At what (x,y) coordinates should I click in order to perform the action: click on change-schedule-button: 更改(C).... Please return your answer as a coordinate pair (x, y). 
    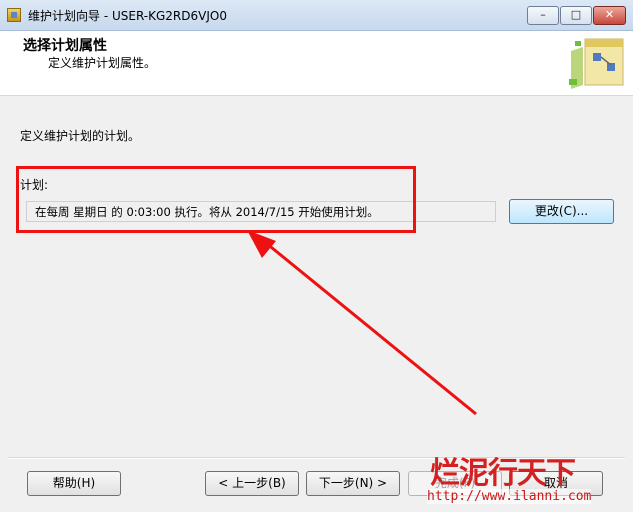
    Looking at the image, I should click on (561, 211).